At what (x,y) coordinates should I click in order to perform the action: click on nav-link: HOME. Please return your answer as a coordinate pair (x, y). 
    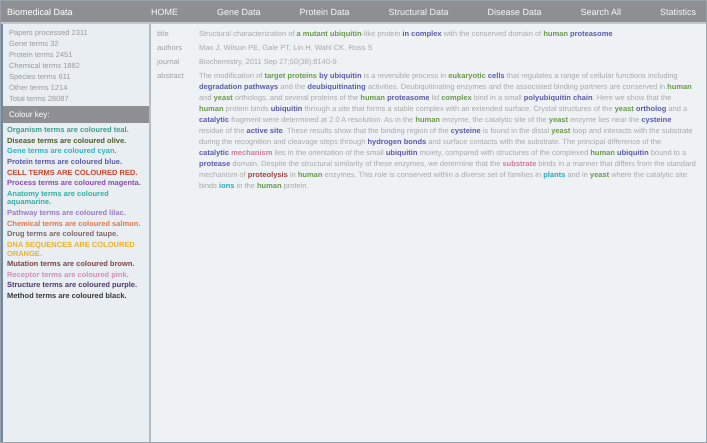
    Looking at the image, I should click on (164, 11).